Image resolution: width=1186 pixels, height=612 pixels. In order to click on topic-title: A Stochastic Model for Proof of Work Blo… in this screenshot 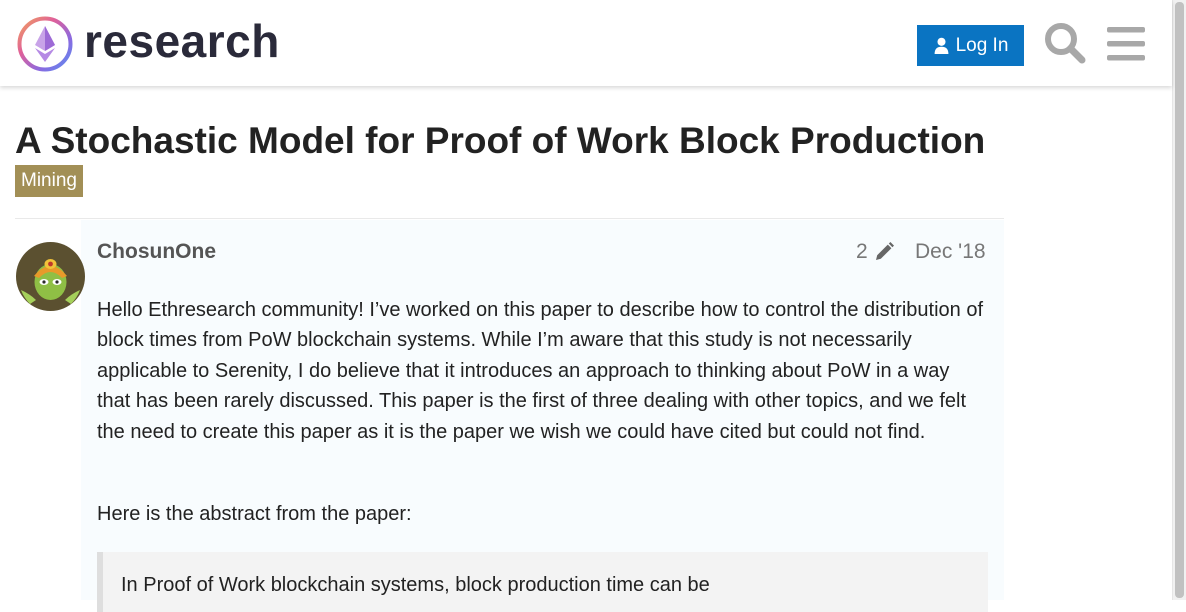, I will do `click(500, 141)`.